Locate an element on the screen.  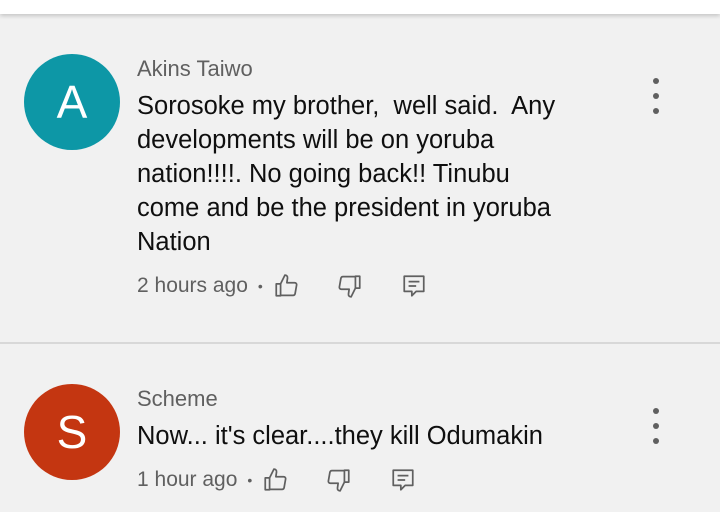
comment-timestamp: 1 hour ago is located at coordinates (187, 479).